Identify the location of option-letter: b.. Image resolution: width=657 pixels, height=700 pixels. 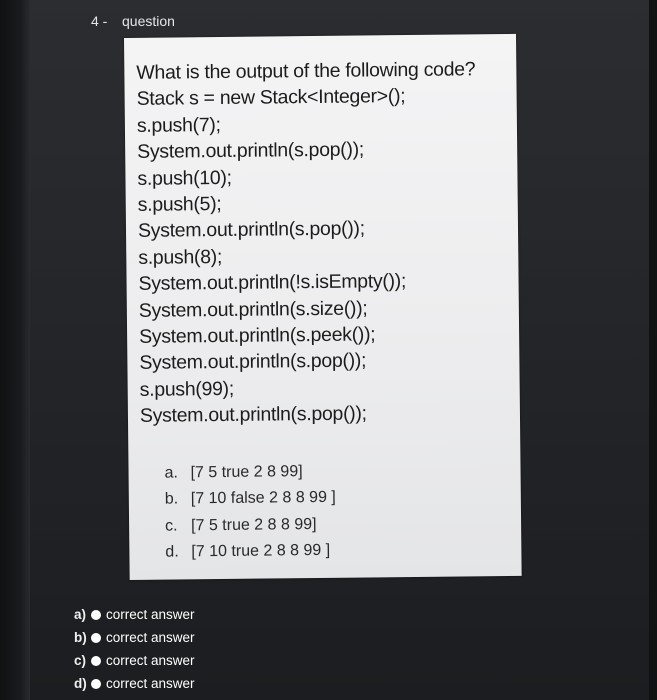
(171, 499).